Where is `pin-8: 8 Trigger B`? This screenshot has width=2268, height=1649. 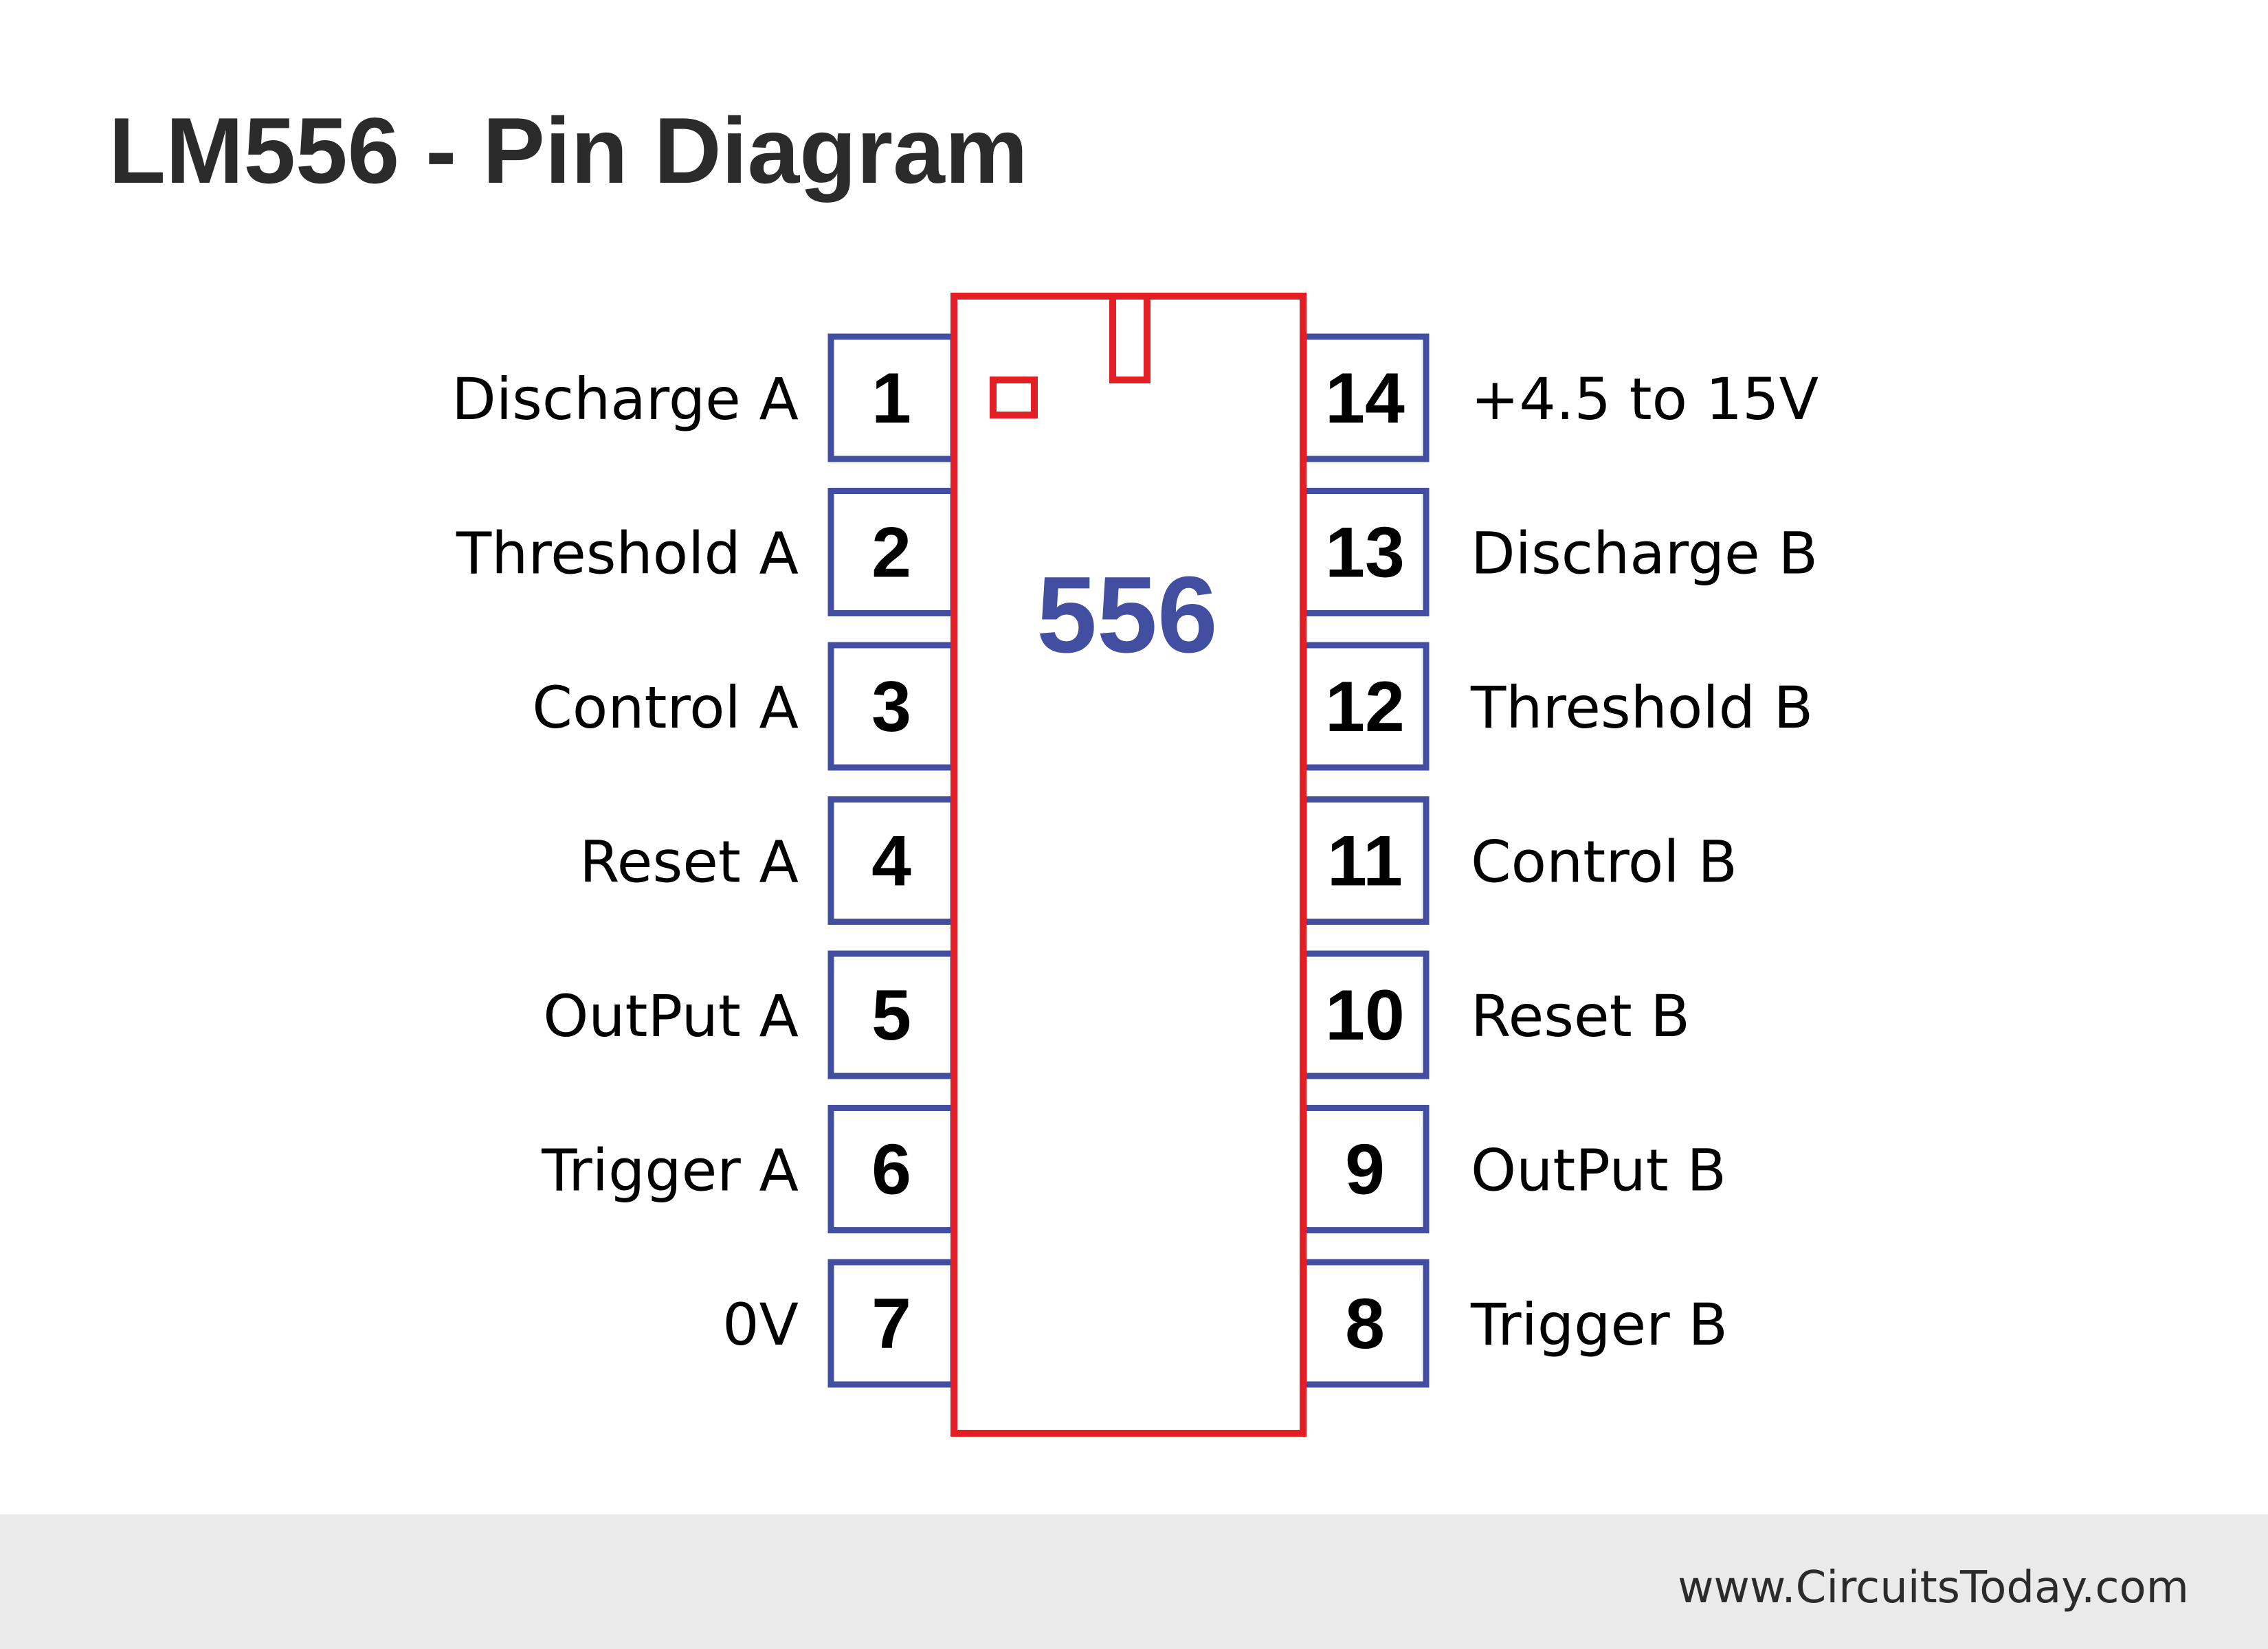
pin-8: 8 Trigger B is located at coordinates (1514, 1323).